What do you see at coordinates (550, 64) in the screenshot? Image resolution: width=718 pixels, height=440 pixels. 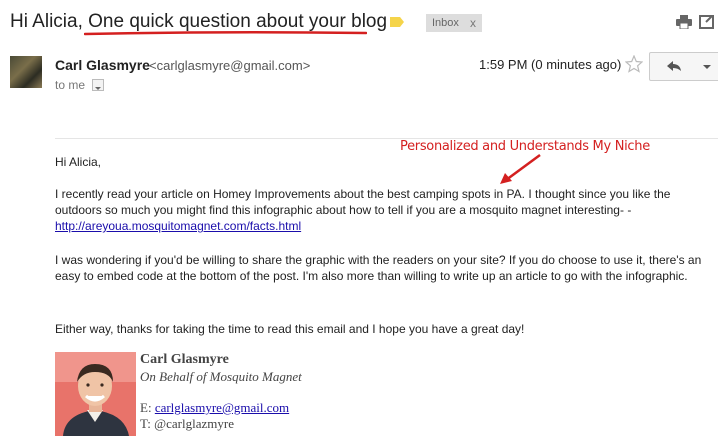 I see `message-time: 1:59 PM (0 minutes ago)` at bounding box center [550, 64].